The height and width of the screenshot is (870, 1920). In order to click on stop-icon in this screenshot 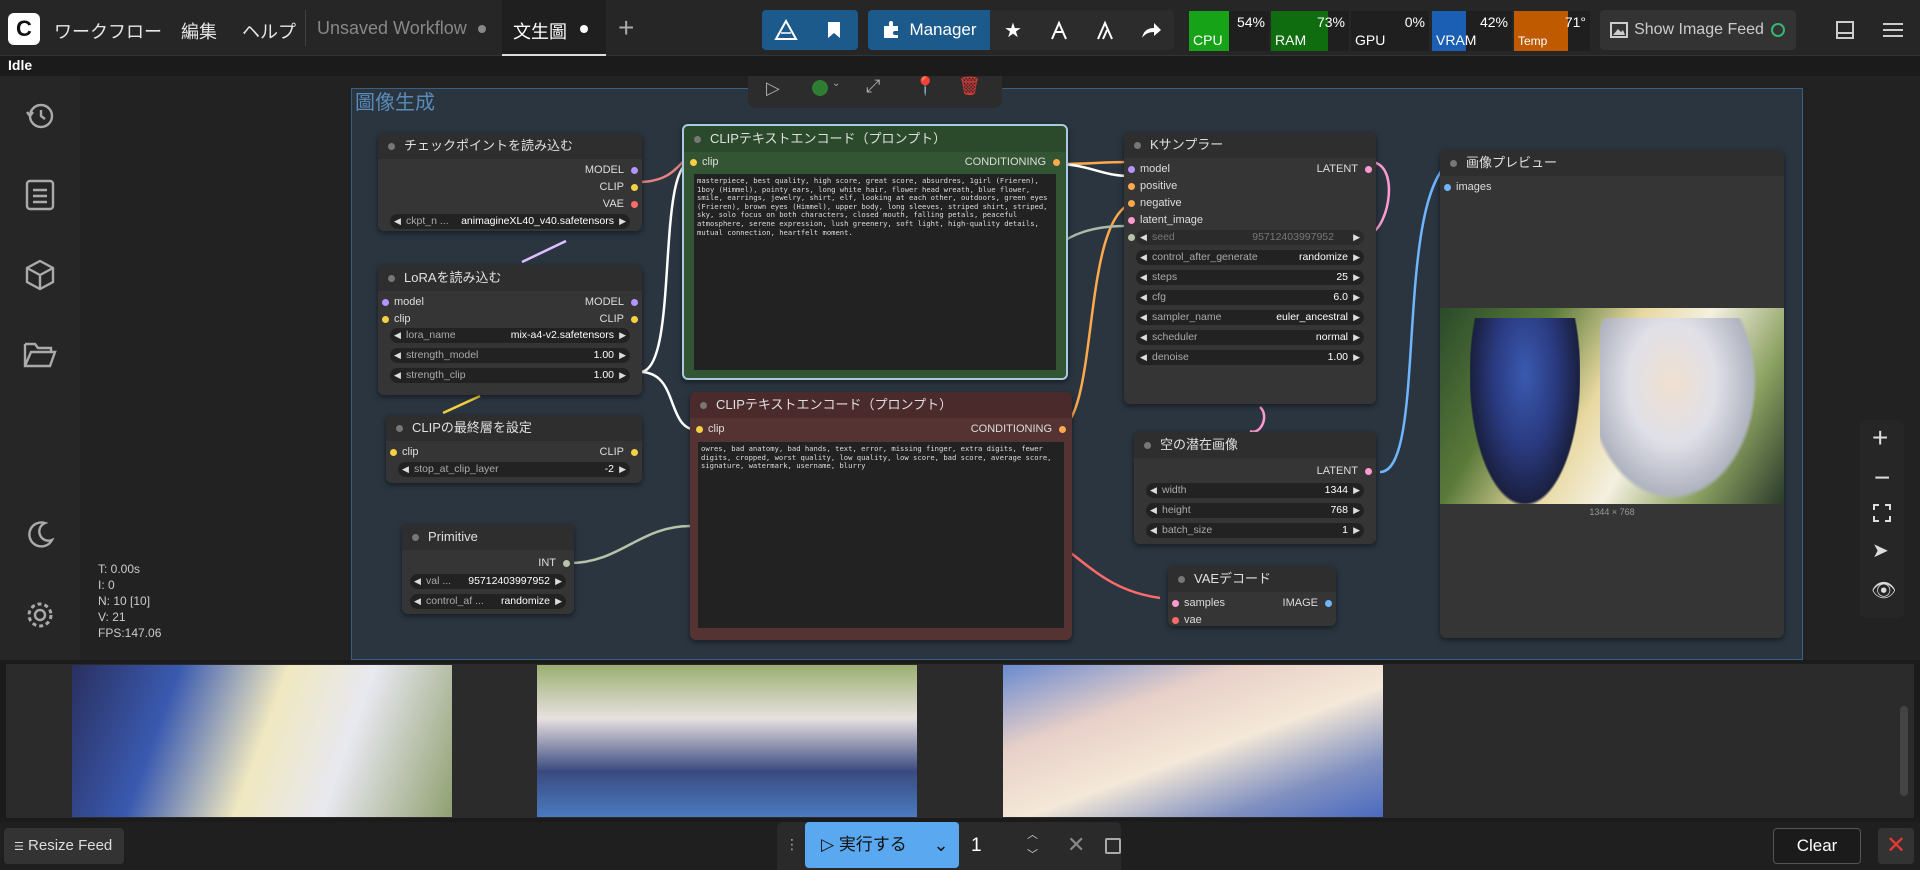, I will do `click(1113, 846)`.